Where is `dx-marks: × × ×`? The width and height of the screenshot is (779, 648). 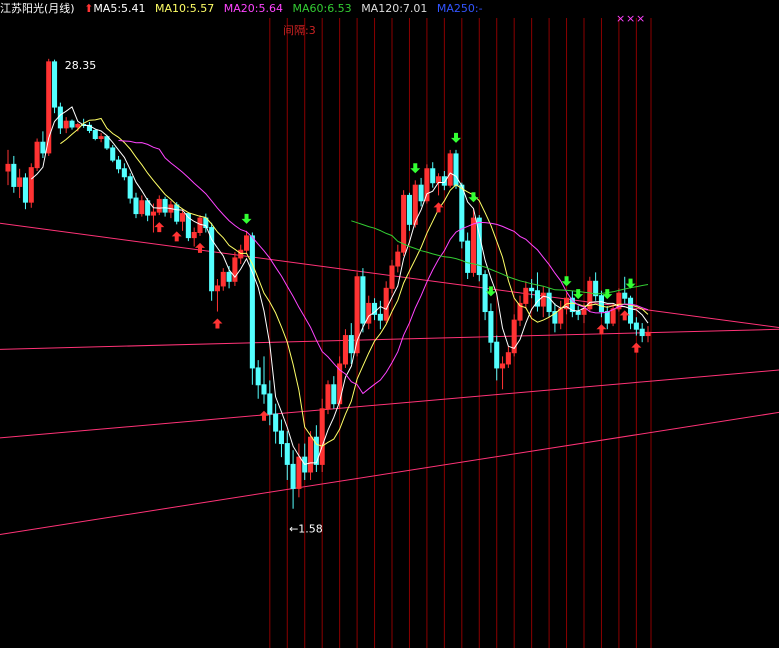 dx-marks: × × × is located at coordinates (630, 18).